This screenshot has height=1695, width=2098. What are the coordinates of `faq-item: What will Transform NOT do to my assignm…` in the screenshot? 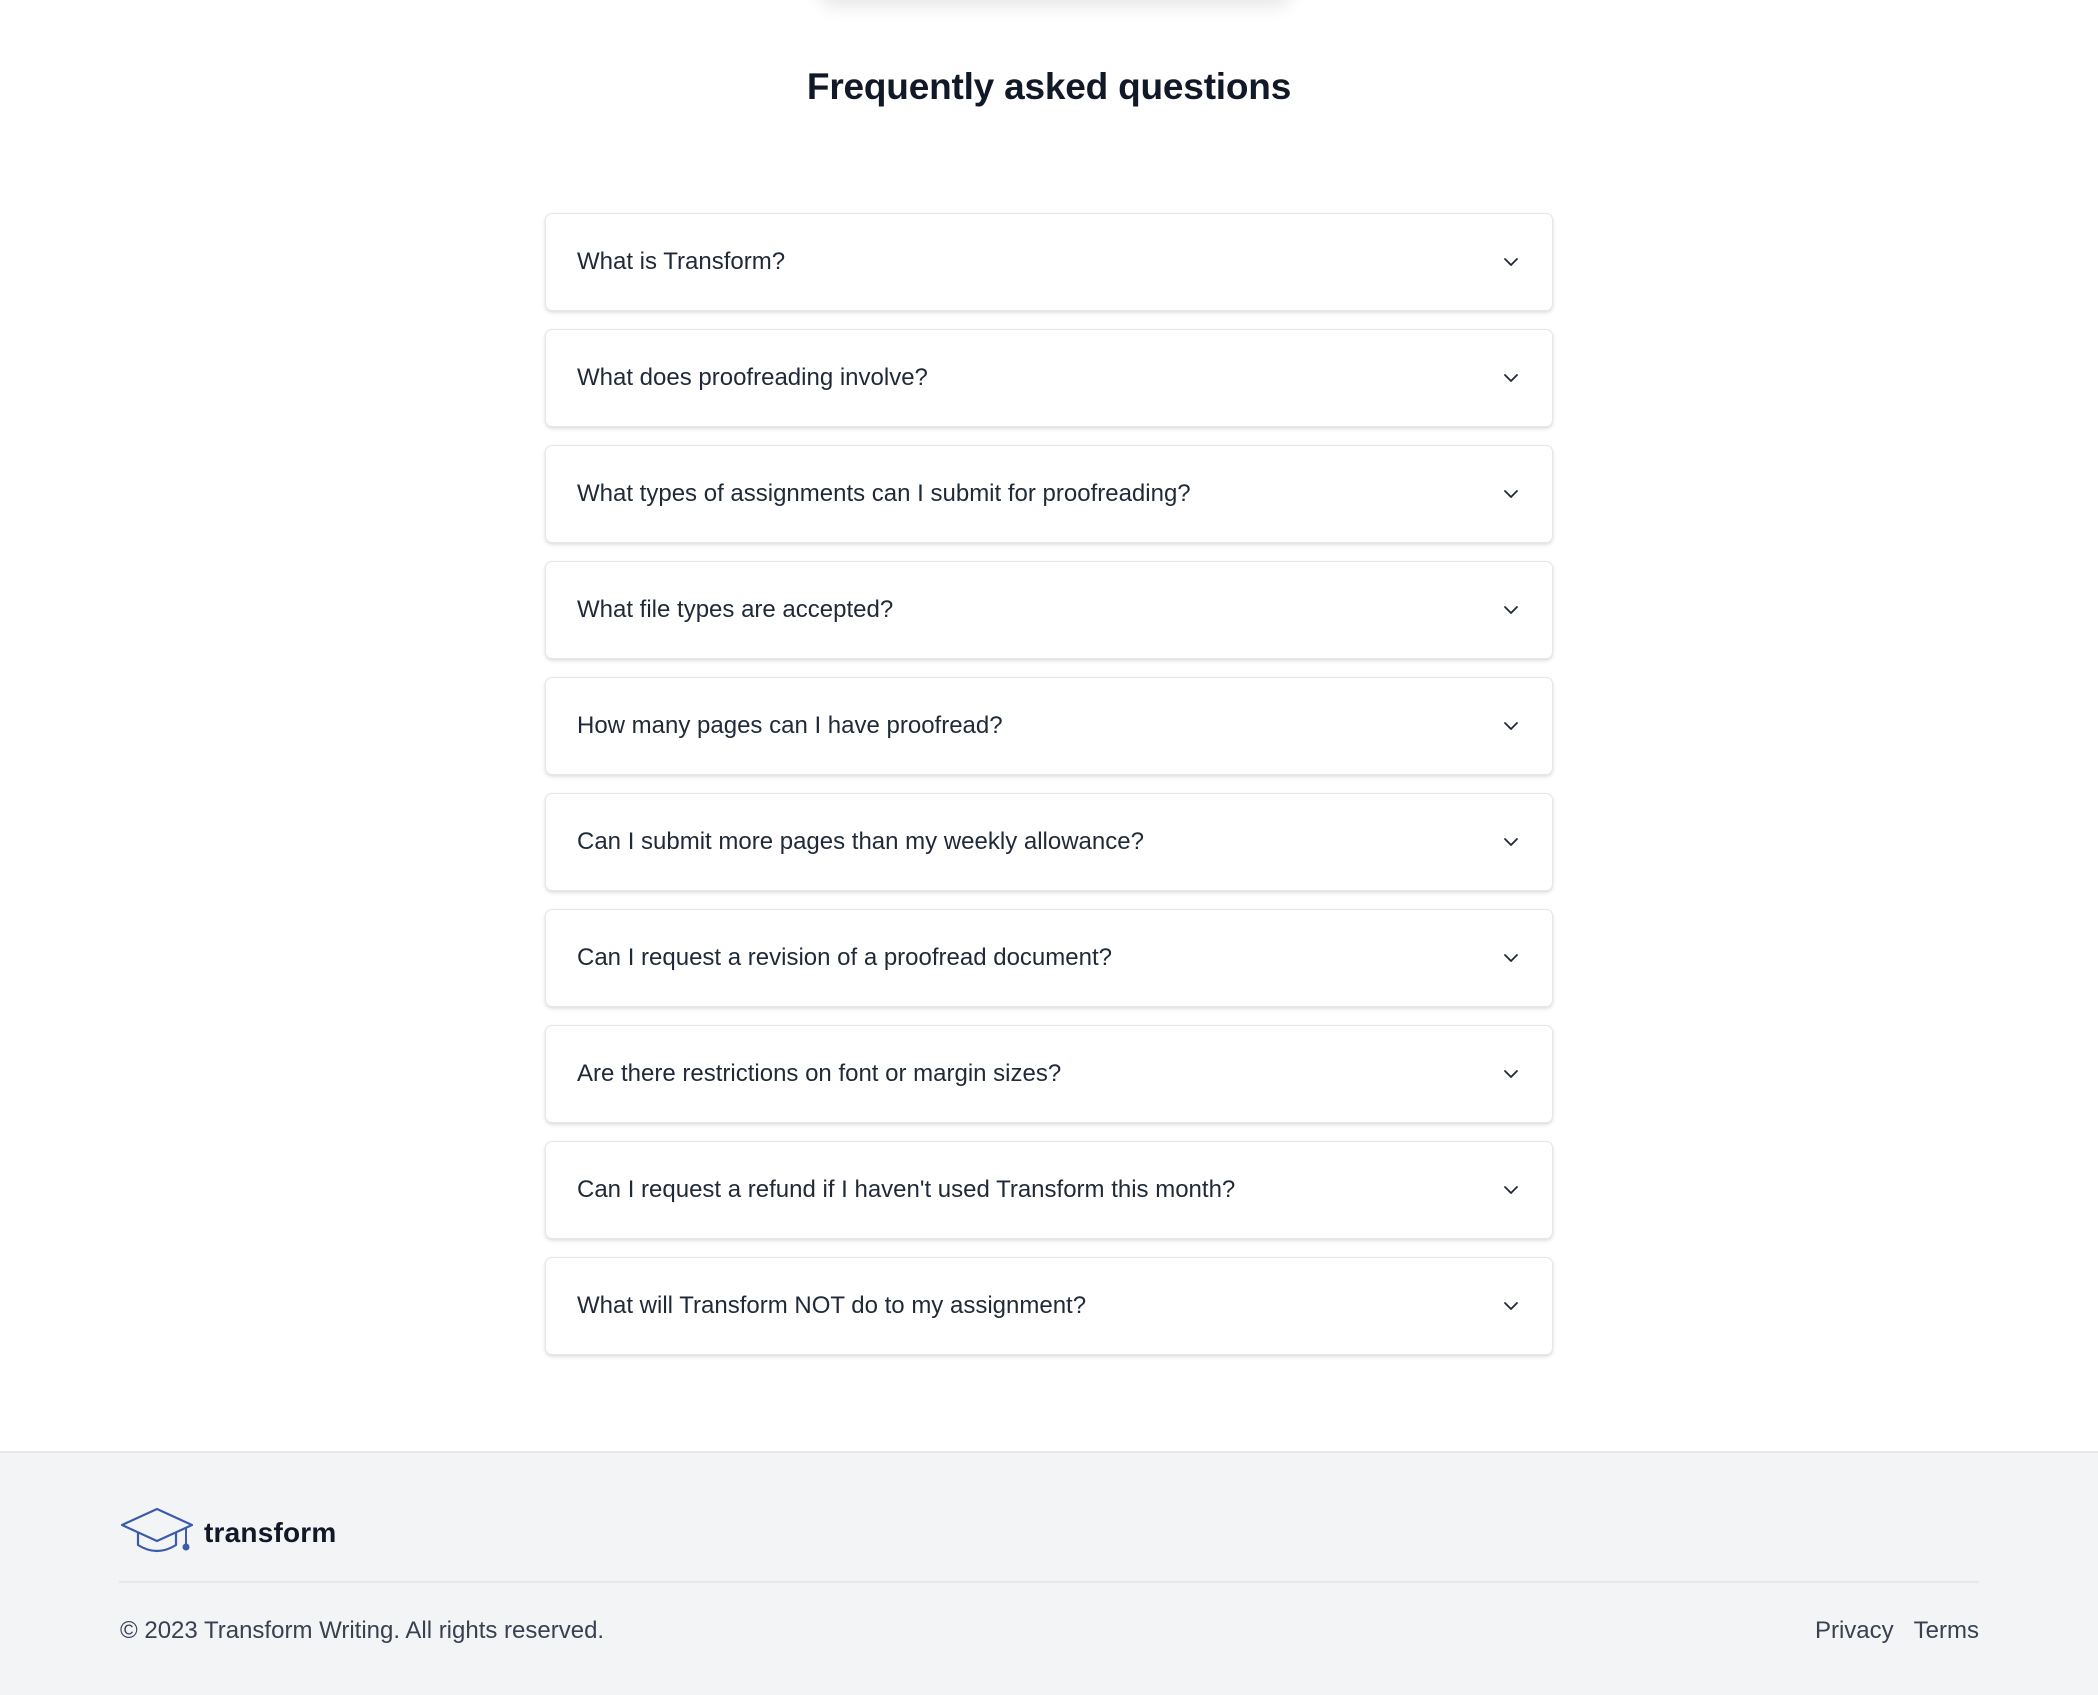 It's located at (1049, 1306).